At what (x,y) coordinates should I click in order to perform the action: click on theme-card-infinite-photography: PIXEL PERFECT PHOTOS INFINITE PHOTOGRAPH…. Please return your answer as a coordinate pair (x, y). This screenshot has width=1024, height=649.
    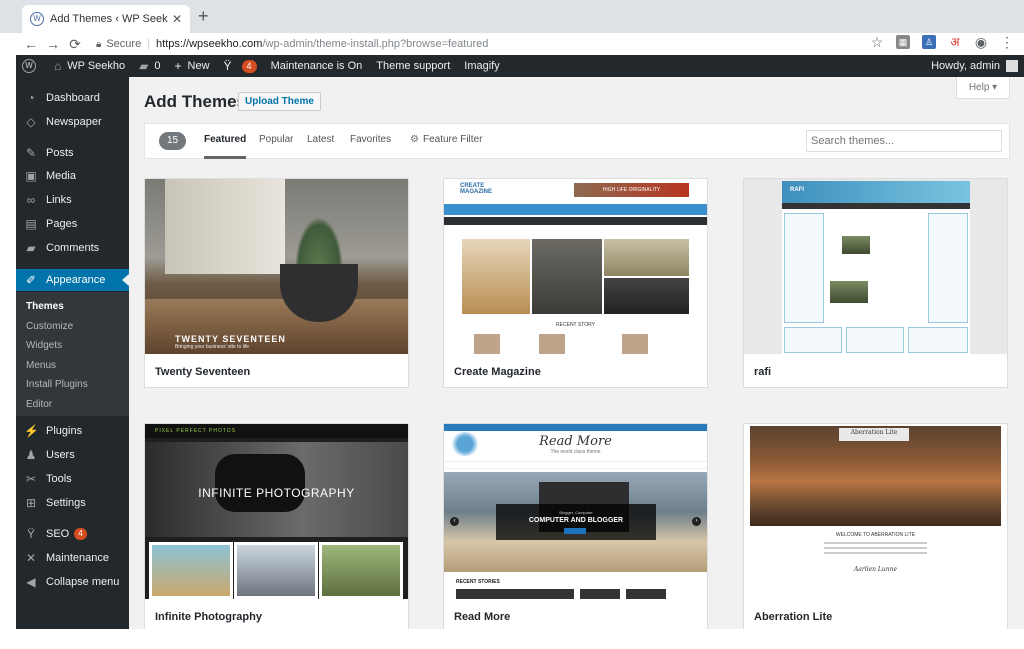
    Looking at the image, I should click on (276, 526).